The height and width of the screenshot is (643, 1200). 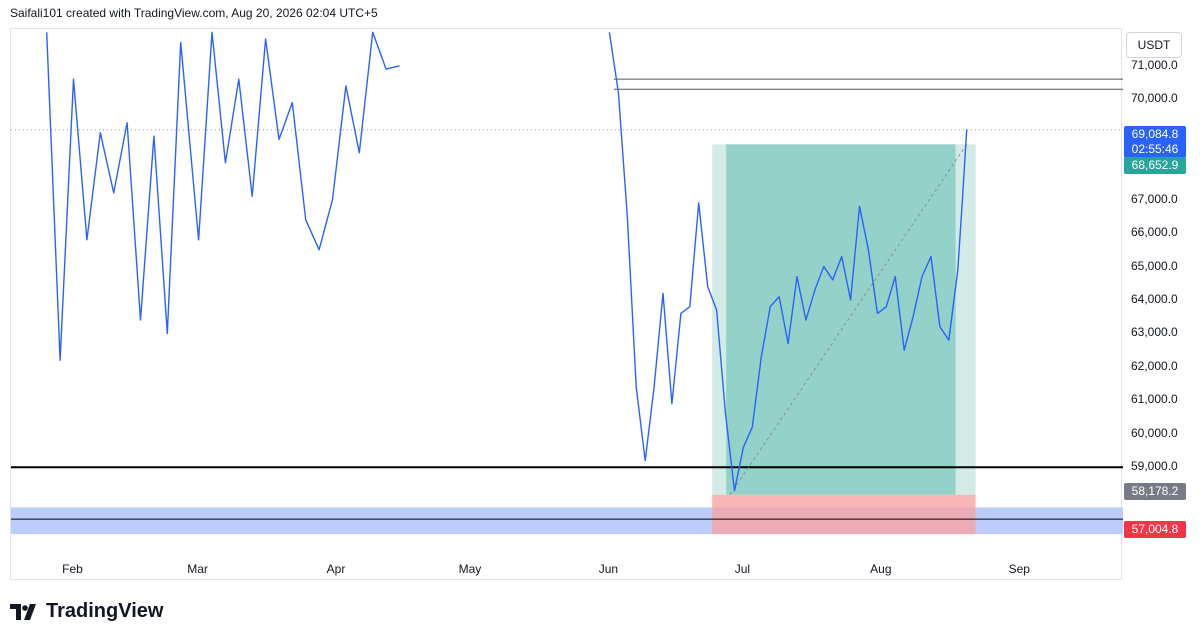 I want to click on y-tick-label: 70,000.0, so click(x=1154, y=98).